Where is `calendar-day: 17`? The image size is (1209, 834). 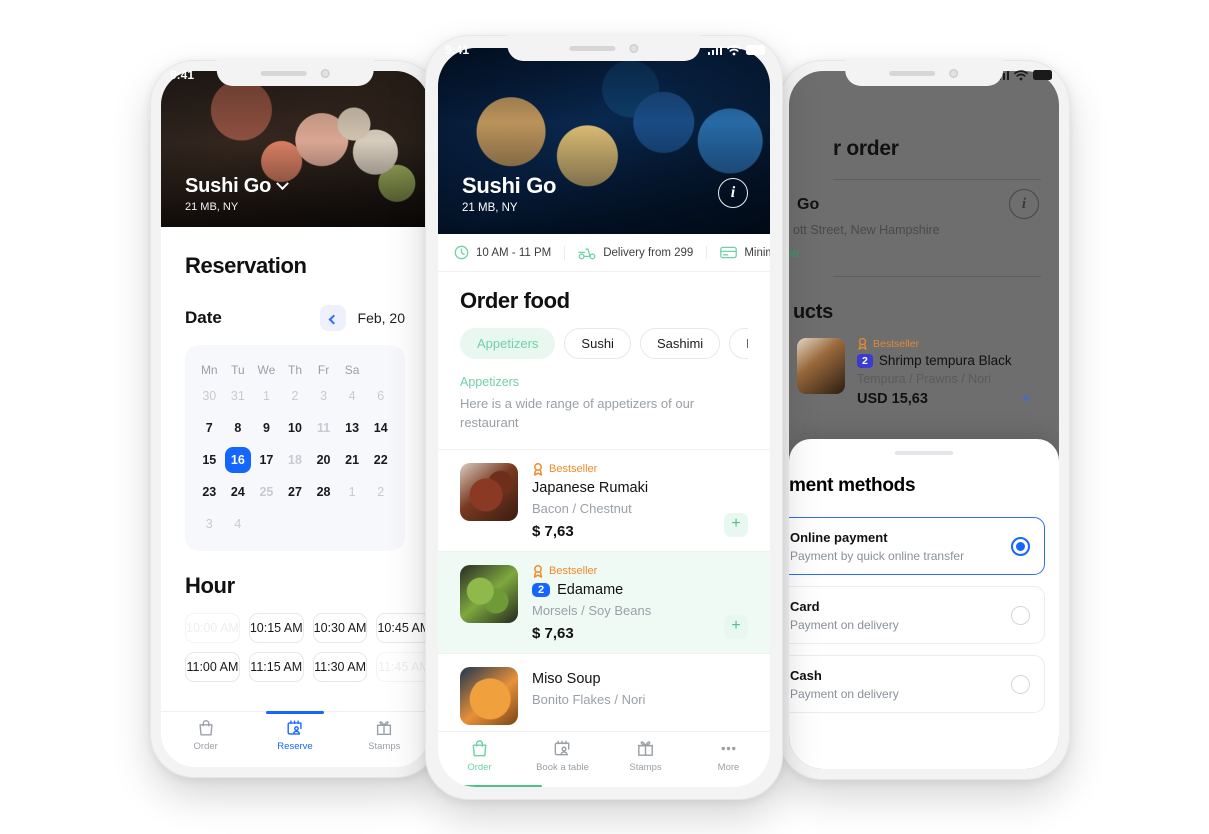
calendar-day: 17 is located at coordinates (266, 460).